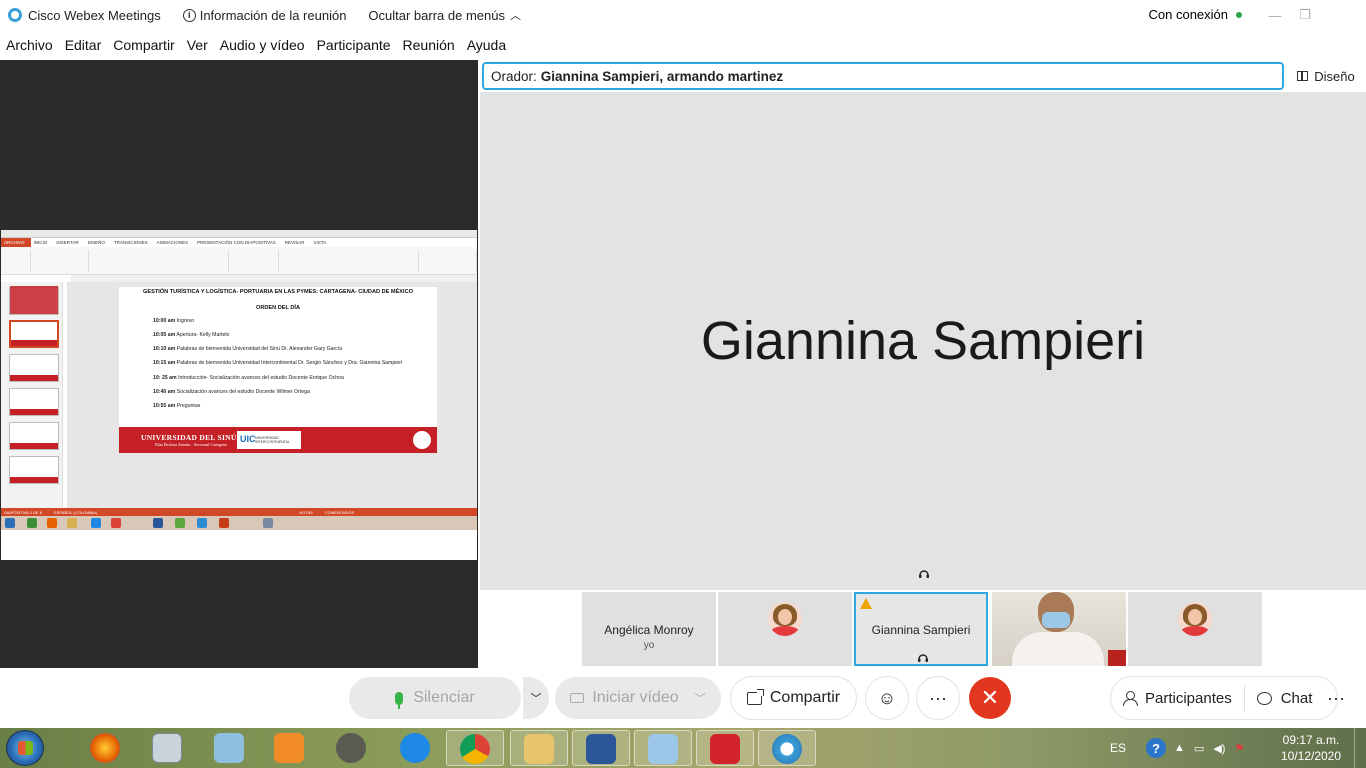 Image resolution: width=1366 pixels, height=768 pixels. I want to click on share-button: Compartir, so click(793, 698).